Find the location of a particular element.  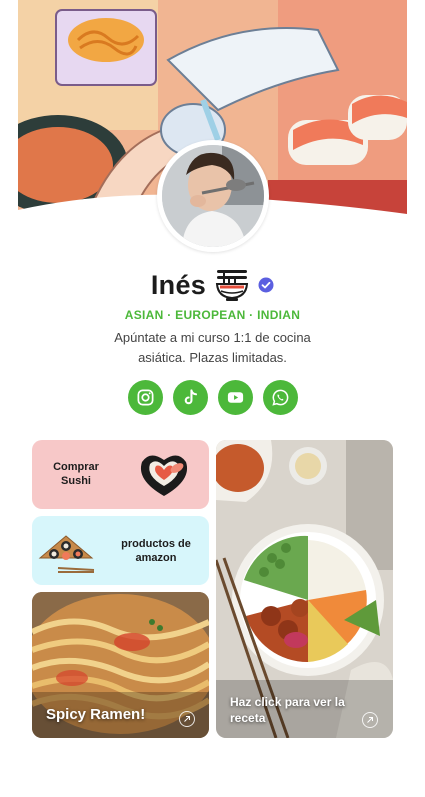

link-card-comprar-sushi: Comprar Sushi is located at coordinates (120, 474).